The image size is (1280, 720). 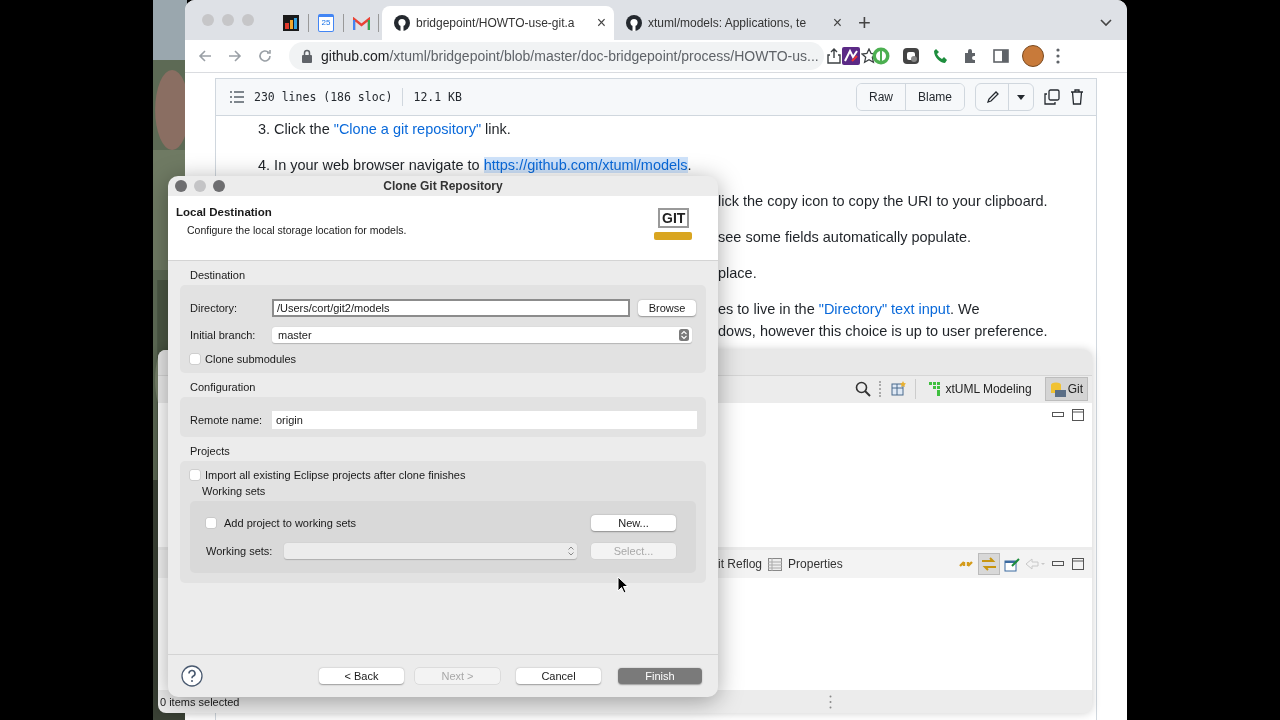 What do you see at coordinates (224, 212) in the screenshot?
I see `page-title: Local Destination` at bounding box center [224, 212].